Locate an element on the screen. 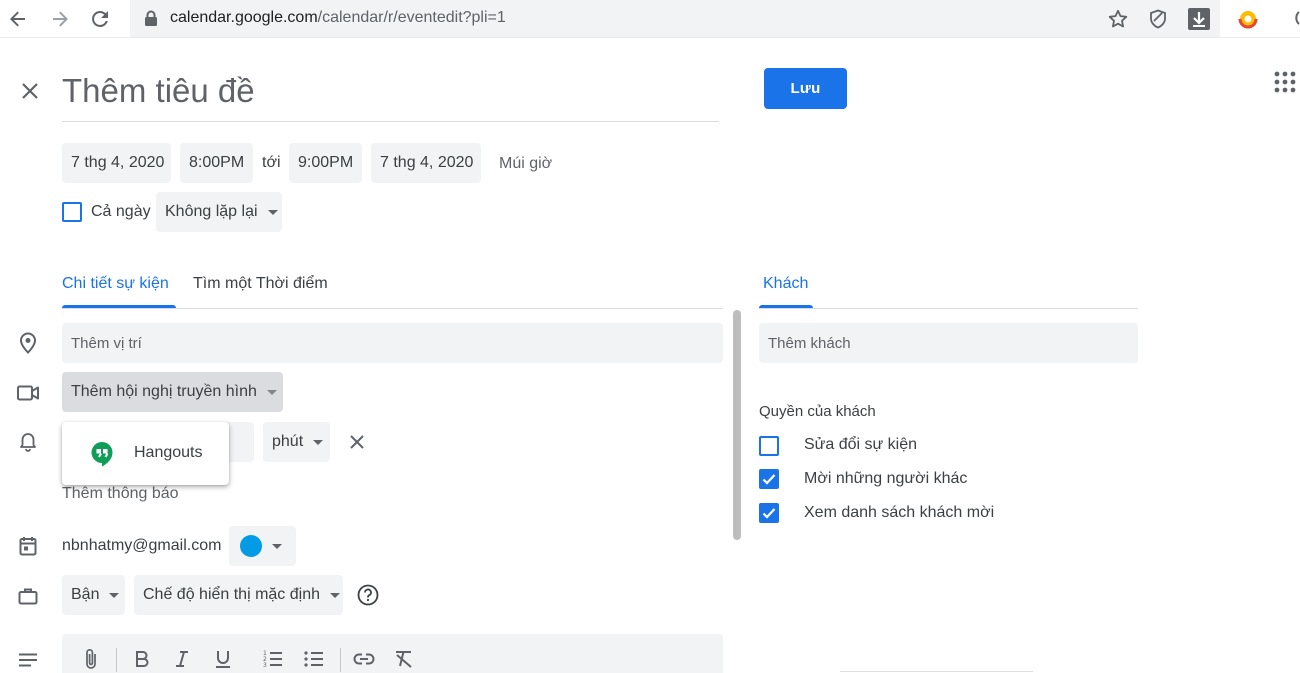 The image size is (1300, 673). conference-options-menu: Hangouts is located at coordinates (145, 453).